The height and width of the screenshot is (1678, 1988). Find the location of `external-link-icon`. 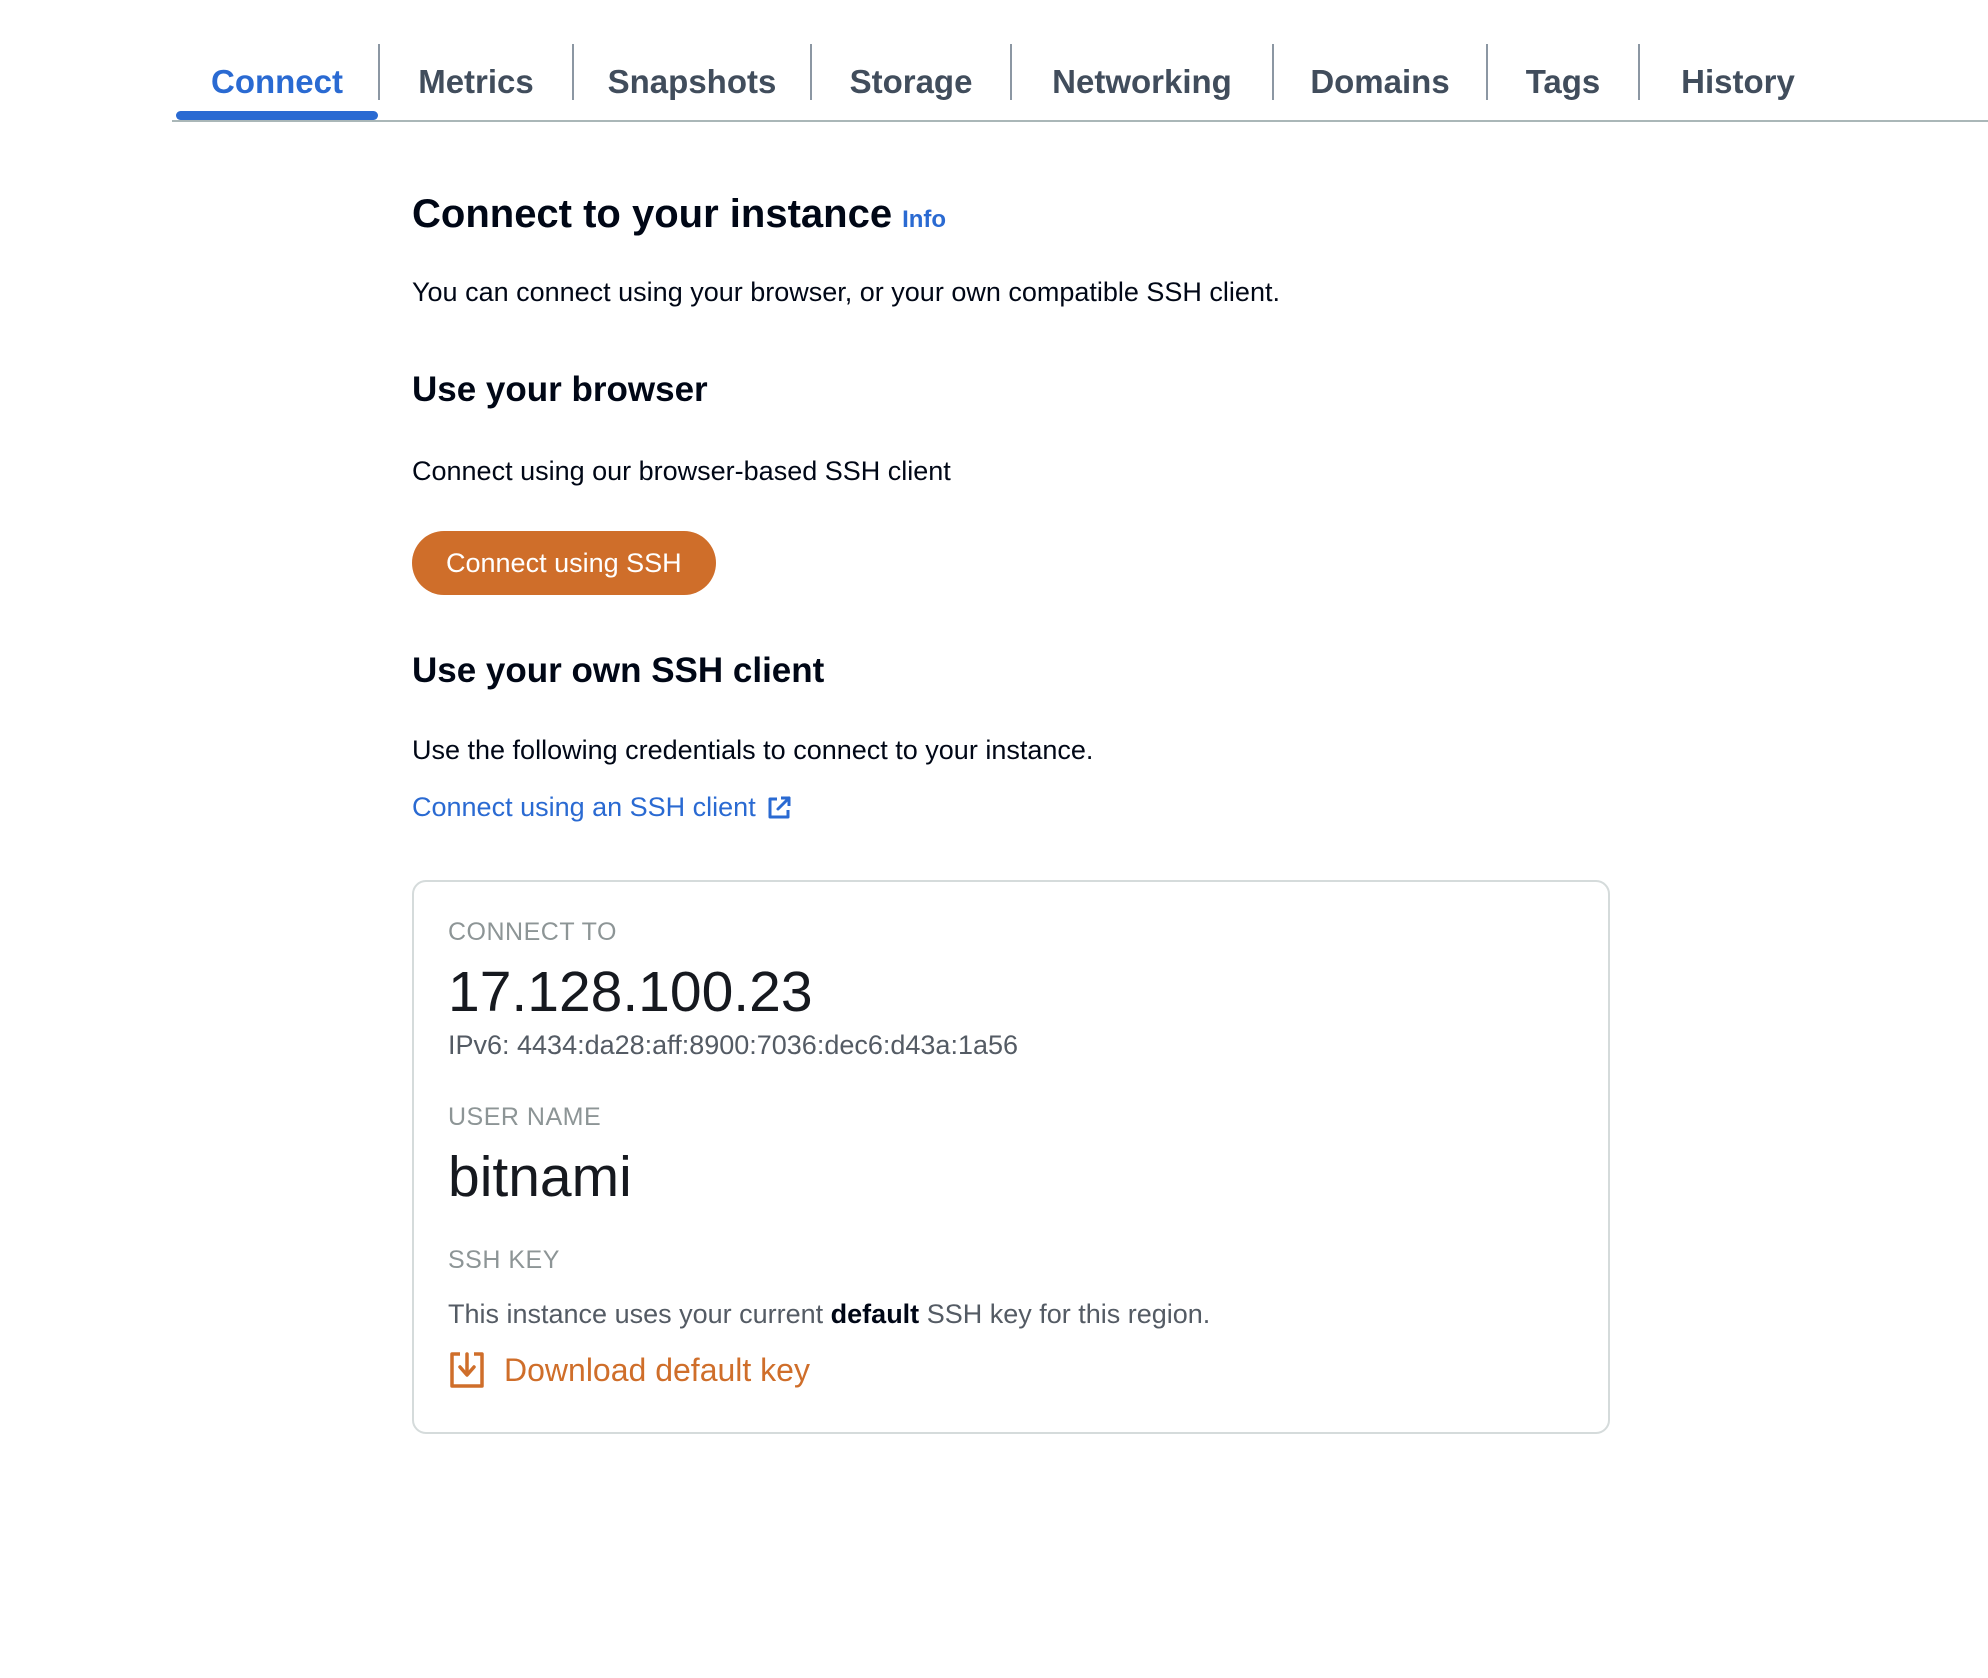

external-link-icon is located at coordinates (779, 807).